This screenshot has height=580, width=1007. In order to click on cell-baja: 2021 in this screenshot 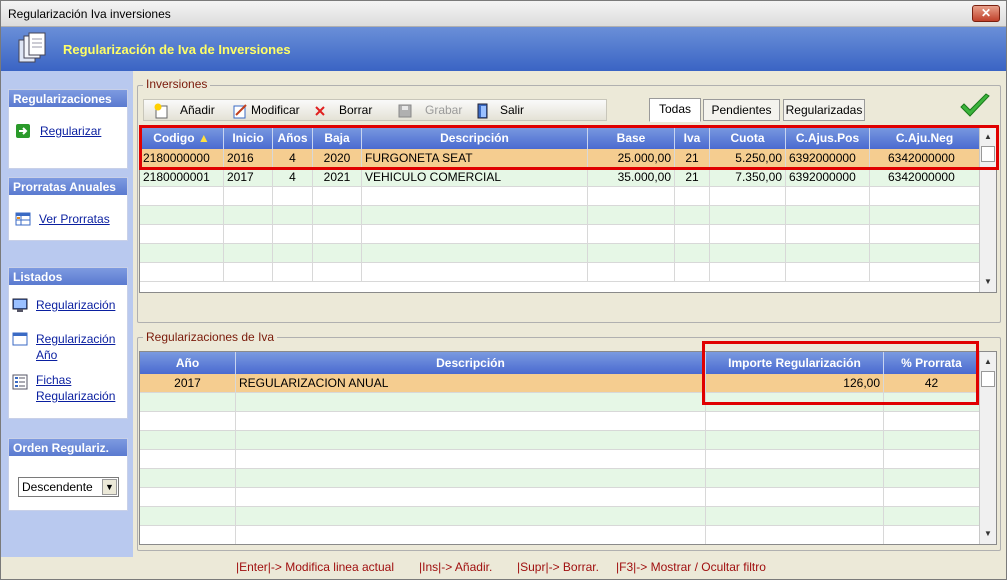, I will do `click(337, 177)`.